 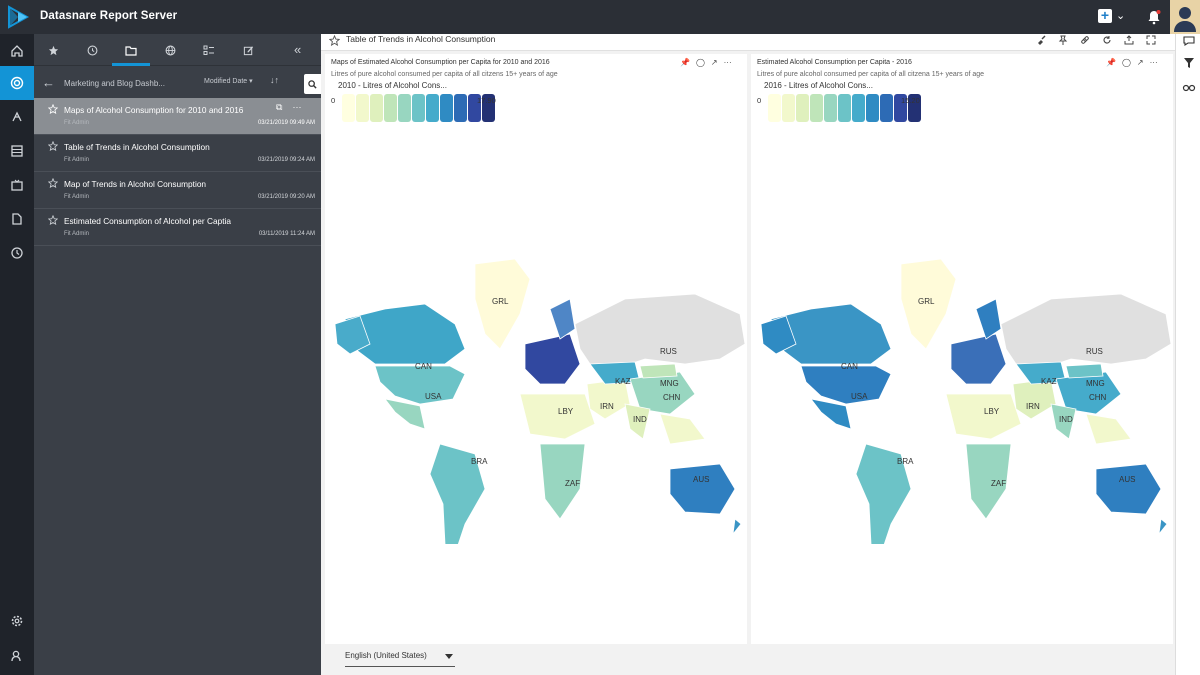 I want to click on collapse-panel-icon: «, so click(x=297, y=49).